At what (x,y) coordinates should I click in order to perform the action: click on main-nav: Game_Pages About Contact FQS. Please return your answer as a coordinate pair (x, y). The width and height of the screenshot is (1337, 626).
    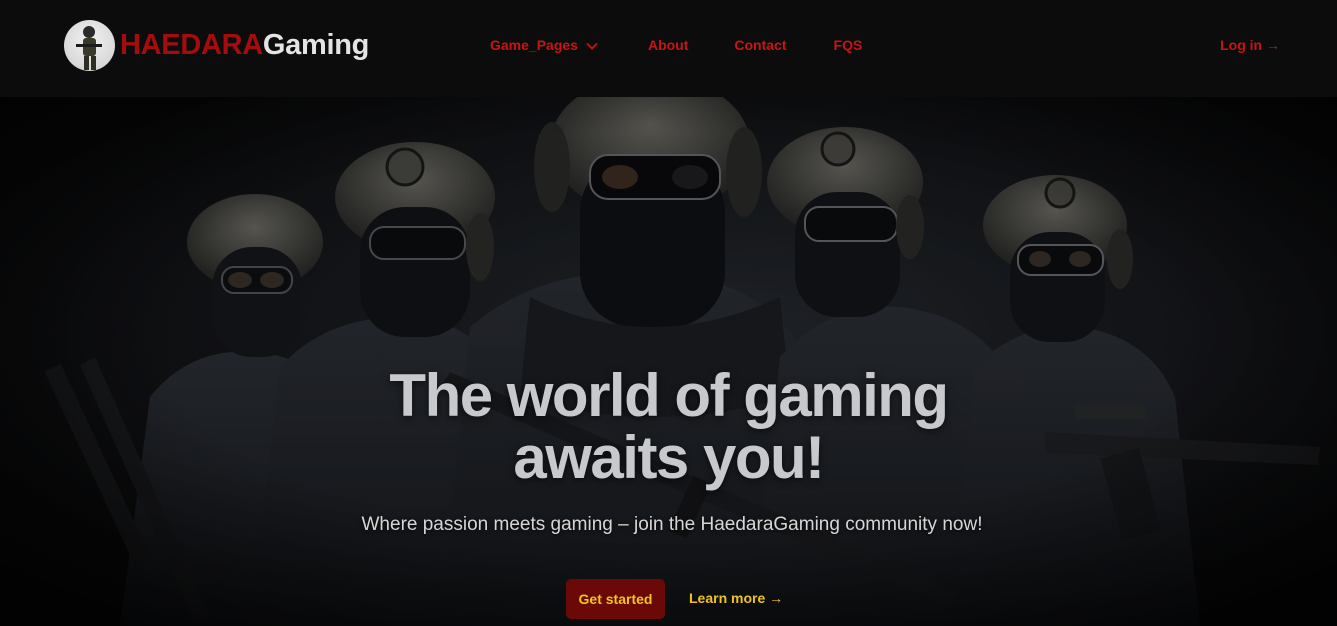
    Looking at the image, I should click on (676, 45).